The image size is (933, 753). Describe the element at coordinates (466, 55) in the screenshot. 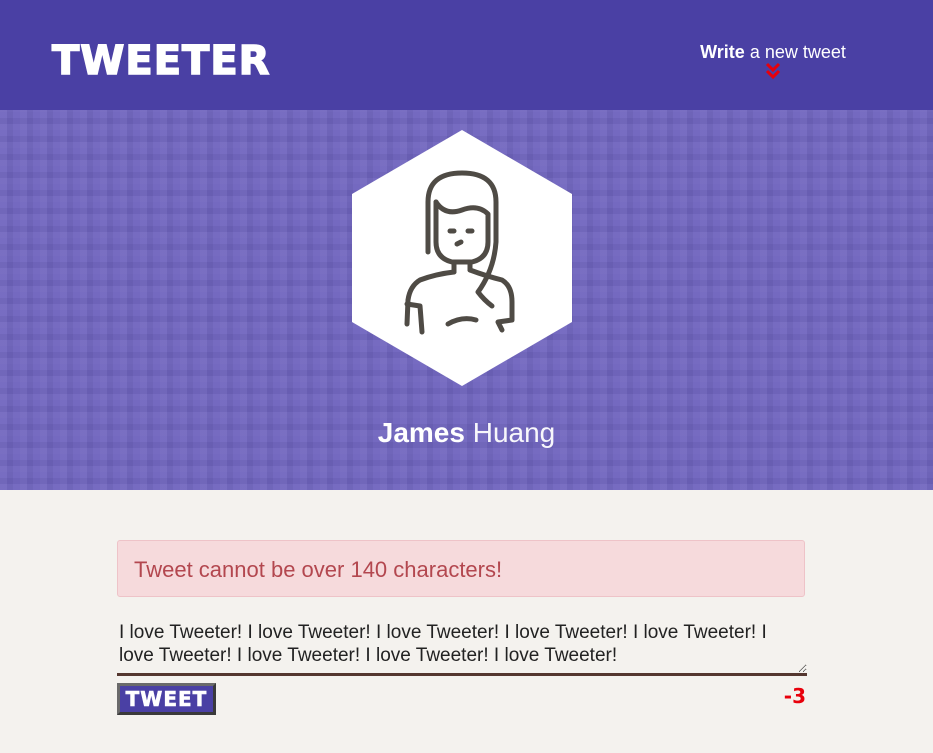

I see `top-nav: TWEETER Write a new tweet` at that location.